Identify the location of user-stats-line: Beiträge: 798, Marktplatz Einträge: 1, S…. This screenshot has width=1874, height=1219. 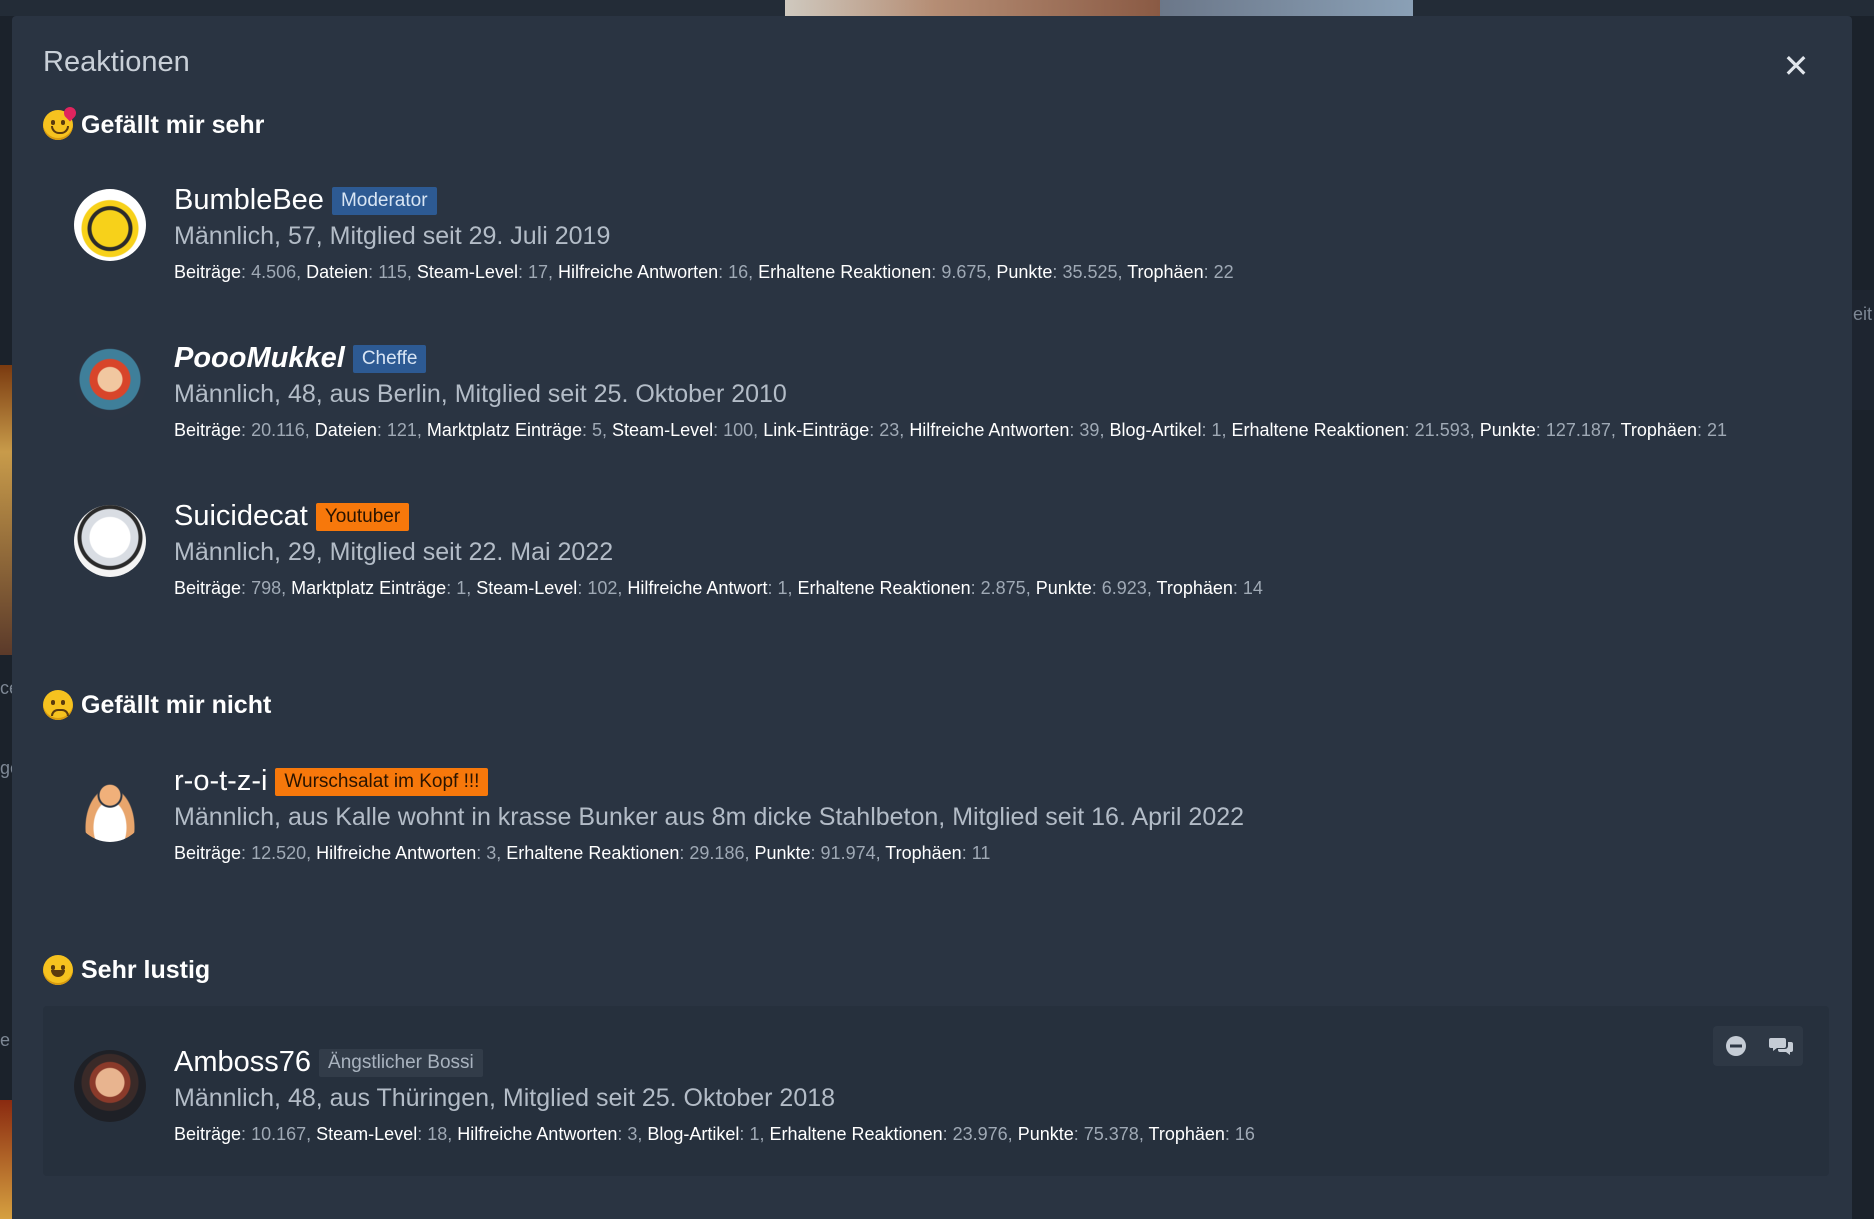
(718, 588).